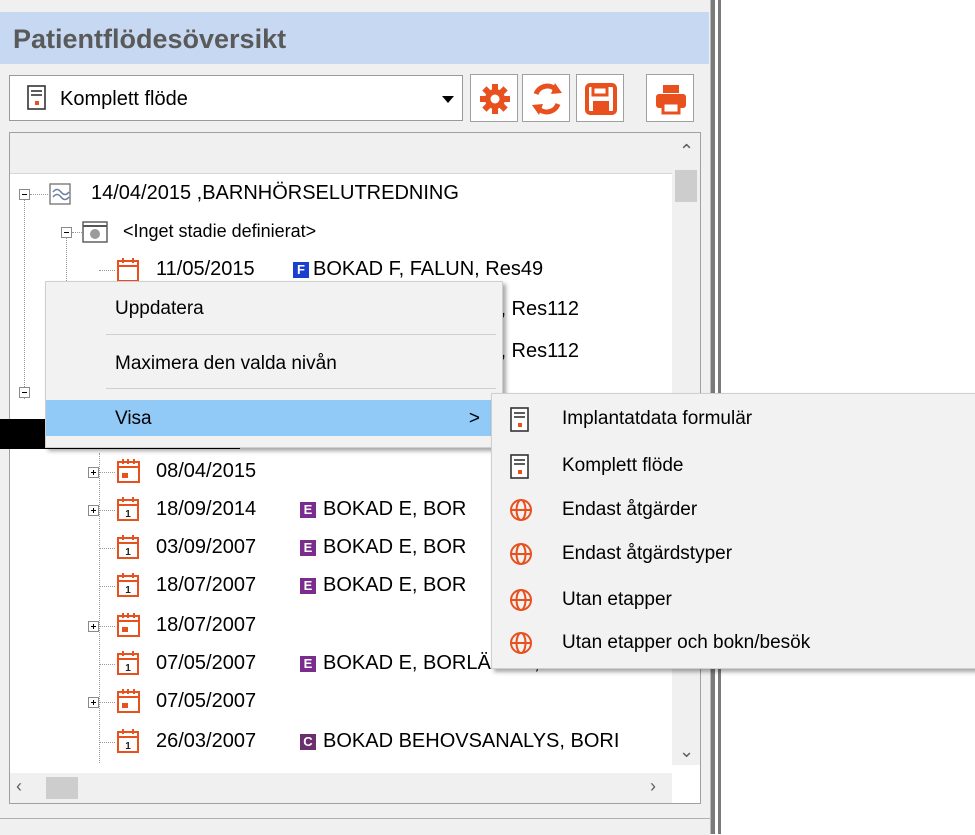 This screenshot has width=975, height=835. I want to click on settings-button, so click(494, 98).